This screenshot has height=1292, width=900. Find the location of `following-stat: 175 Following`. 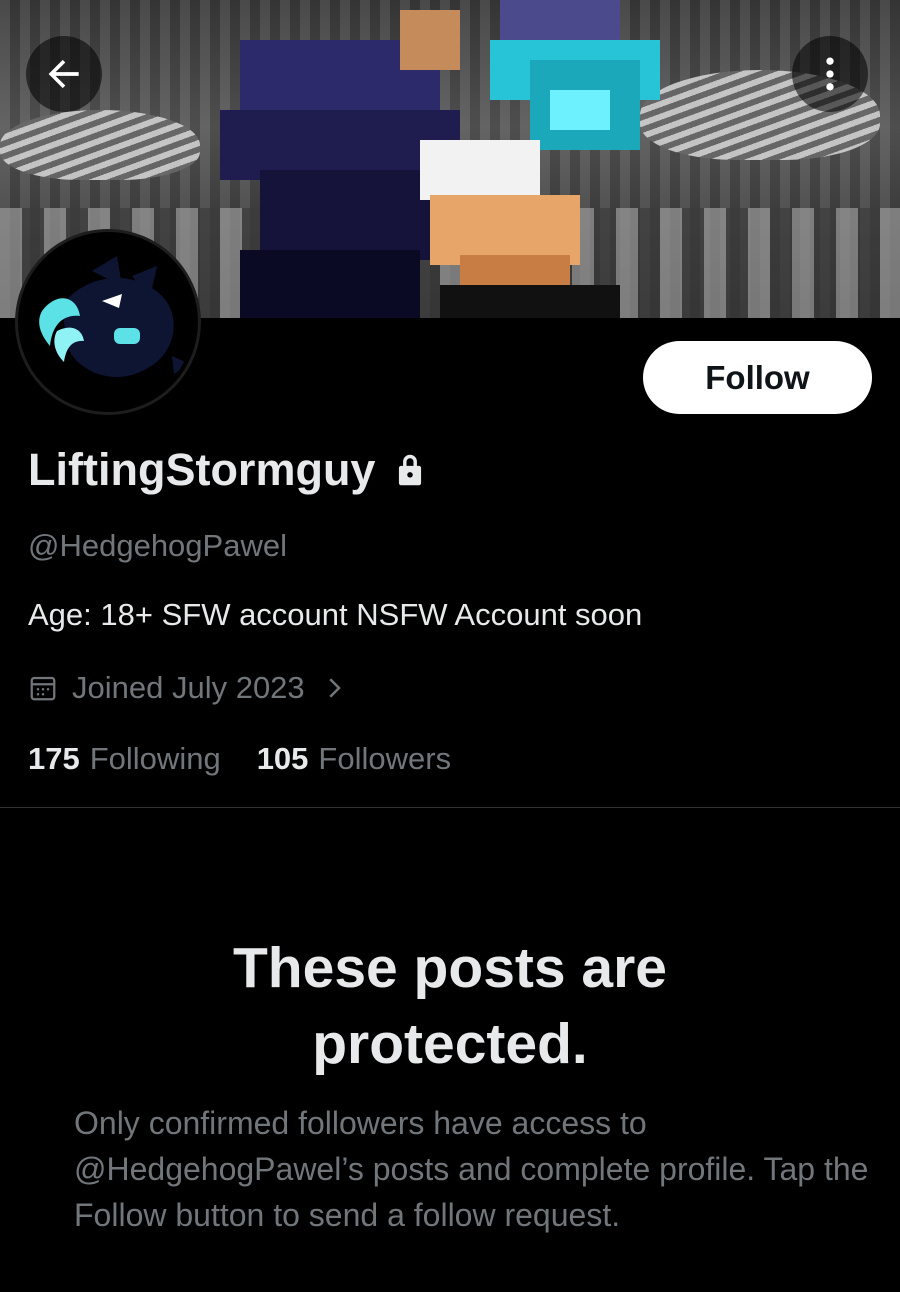

following-stat: 175 Following is located at coordinates (124, 759).